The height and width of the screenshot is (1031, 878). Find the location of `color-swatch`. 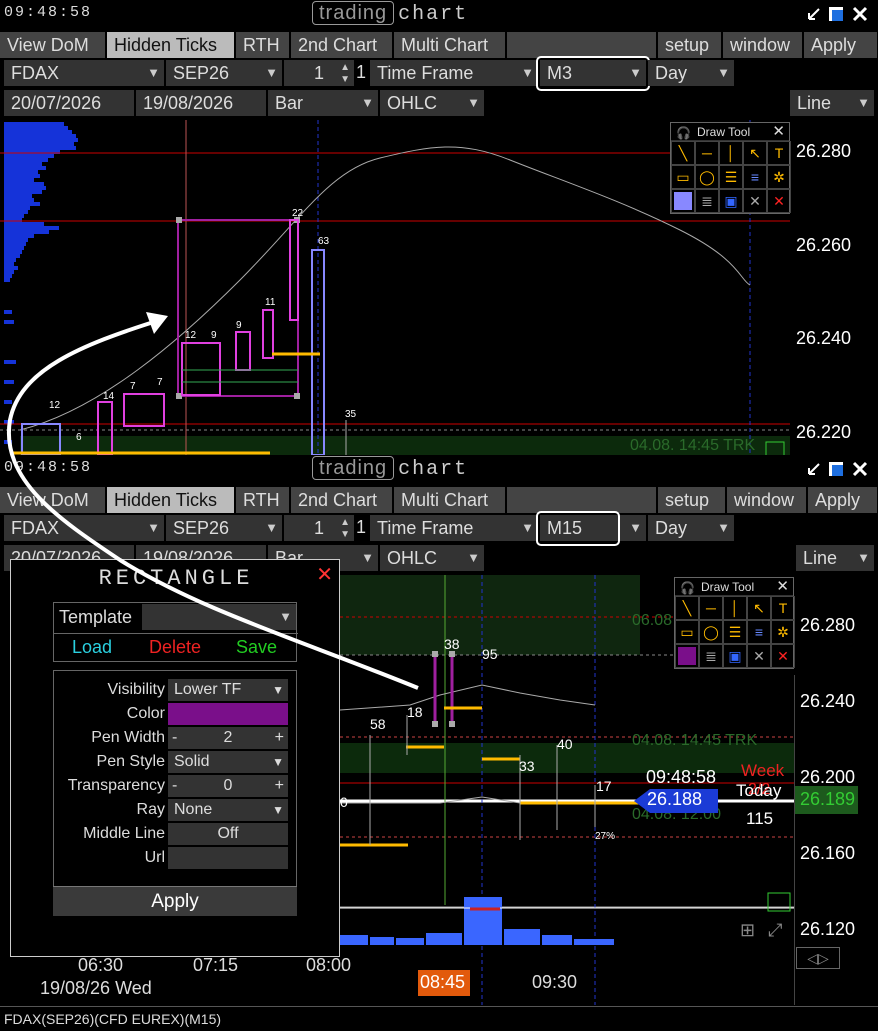

color-swatch is located at coordinates (228, 714).